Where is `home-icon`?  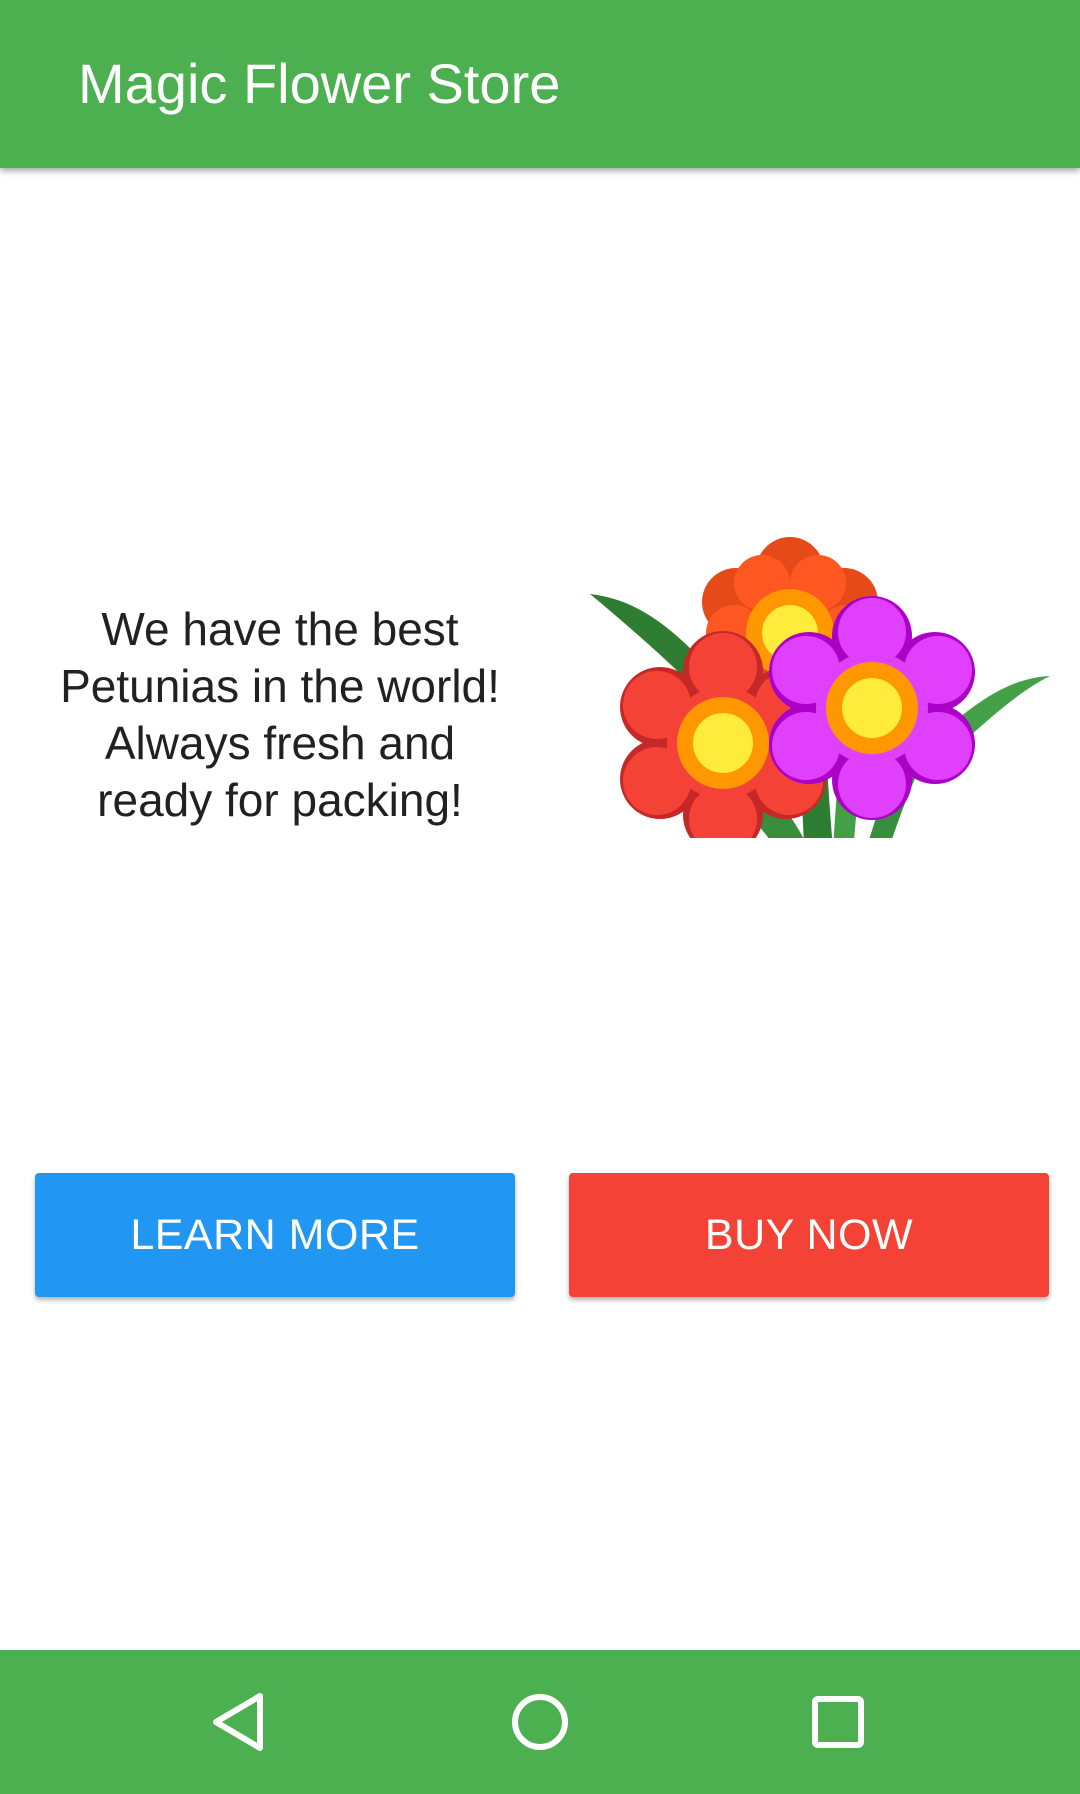
home-icon is located at coordinates (540, 1722).